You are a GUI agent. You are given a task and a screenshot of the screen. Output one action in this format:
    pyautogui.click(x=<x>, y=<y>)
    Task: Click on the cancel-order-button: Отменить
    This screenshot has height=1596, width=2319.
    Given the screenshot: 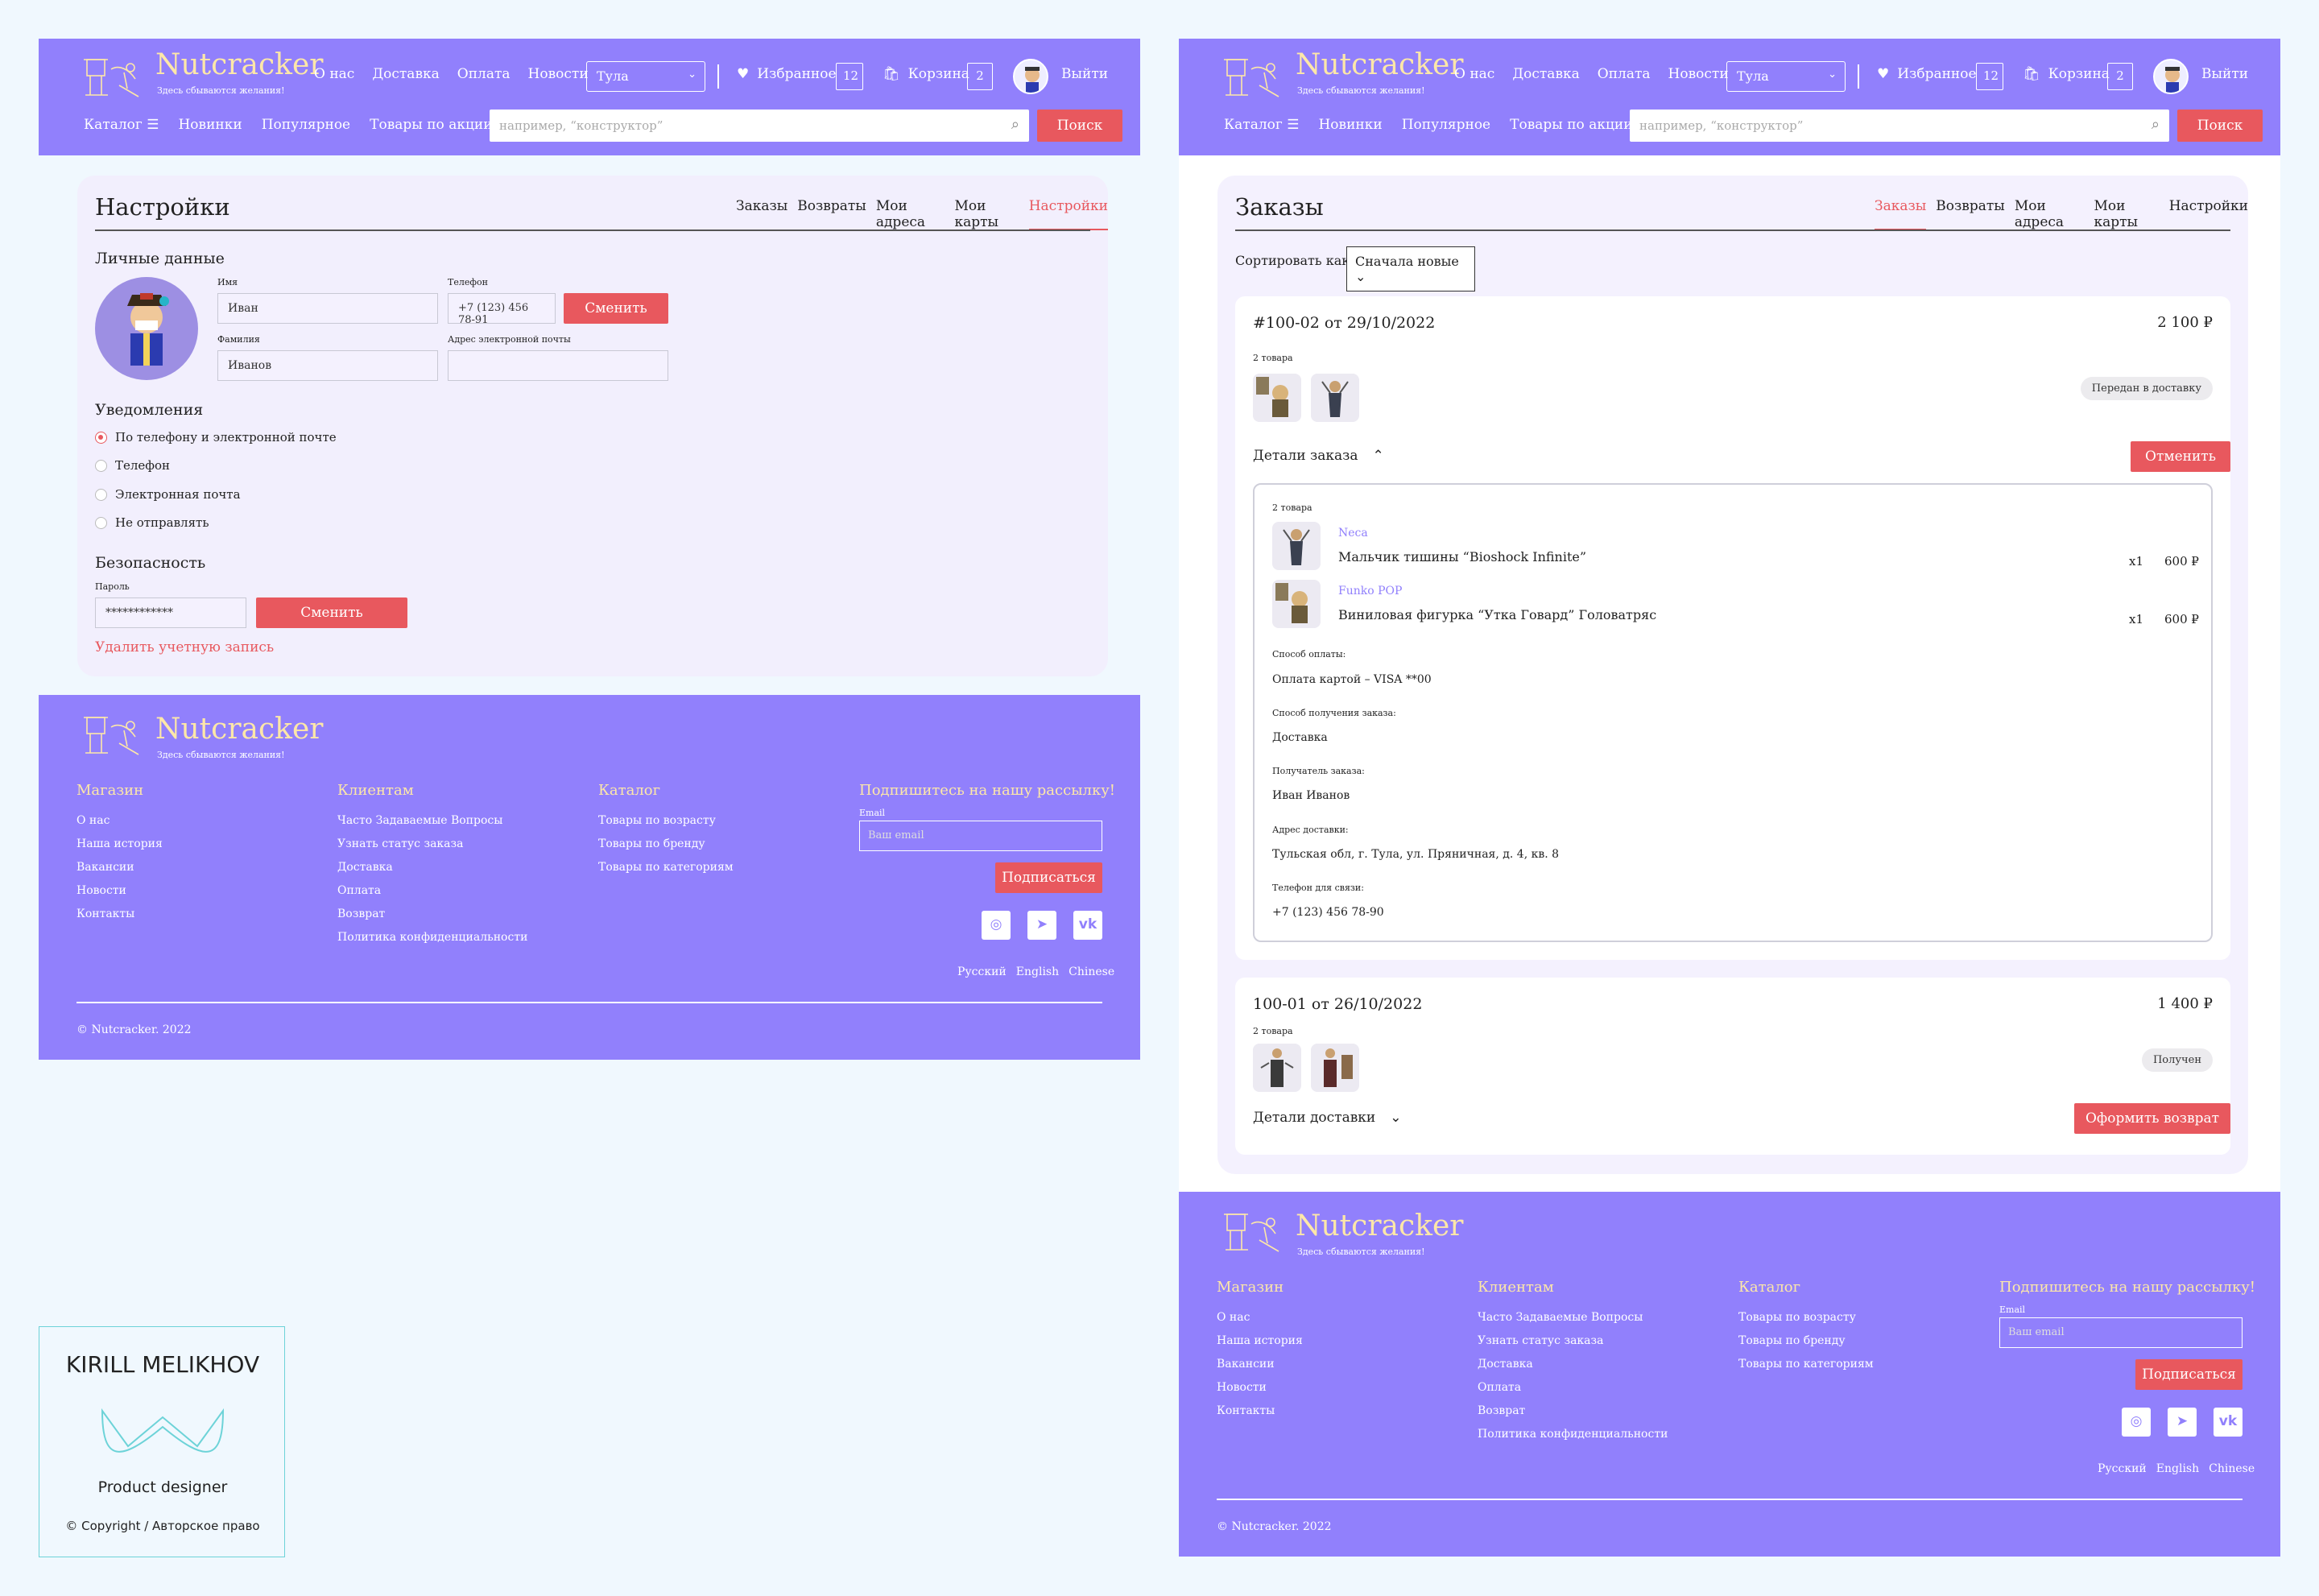 What is the action you would take?
    pyautogui.click(x=2180, y=456)
    